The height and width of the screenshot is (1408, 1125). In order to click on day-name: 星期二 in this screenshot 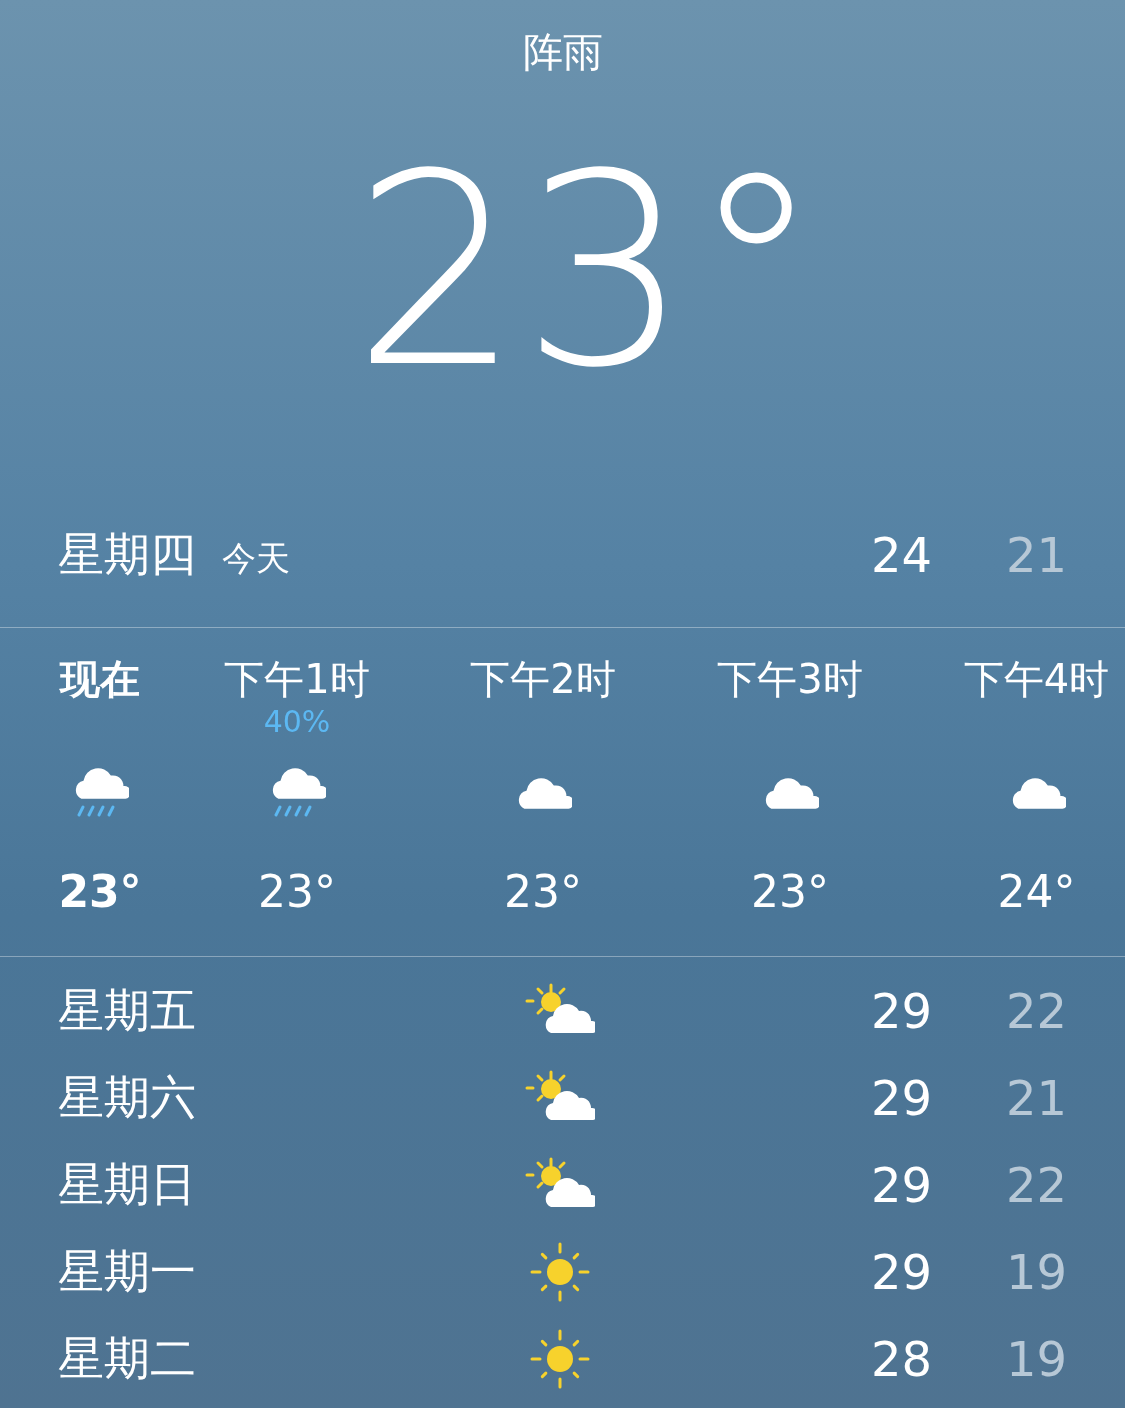, I will do `click(127, 1358)`.